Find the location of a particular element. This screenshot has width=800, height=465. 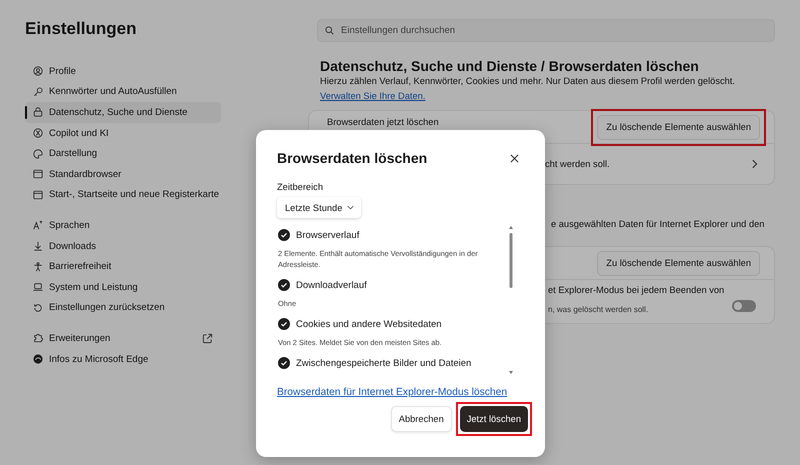

section-description: e ausgewählten Daten für Internet Explorer und den is located at coordinates (658, 224).